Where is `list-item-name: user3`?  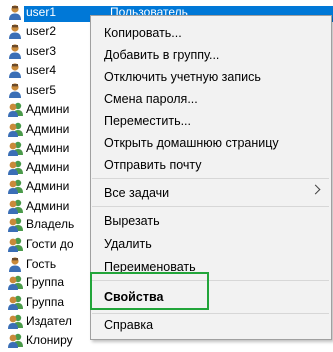
list-item-name: user3 is located at coordinates (41, 51).